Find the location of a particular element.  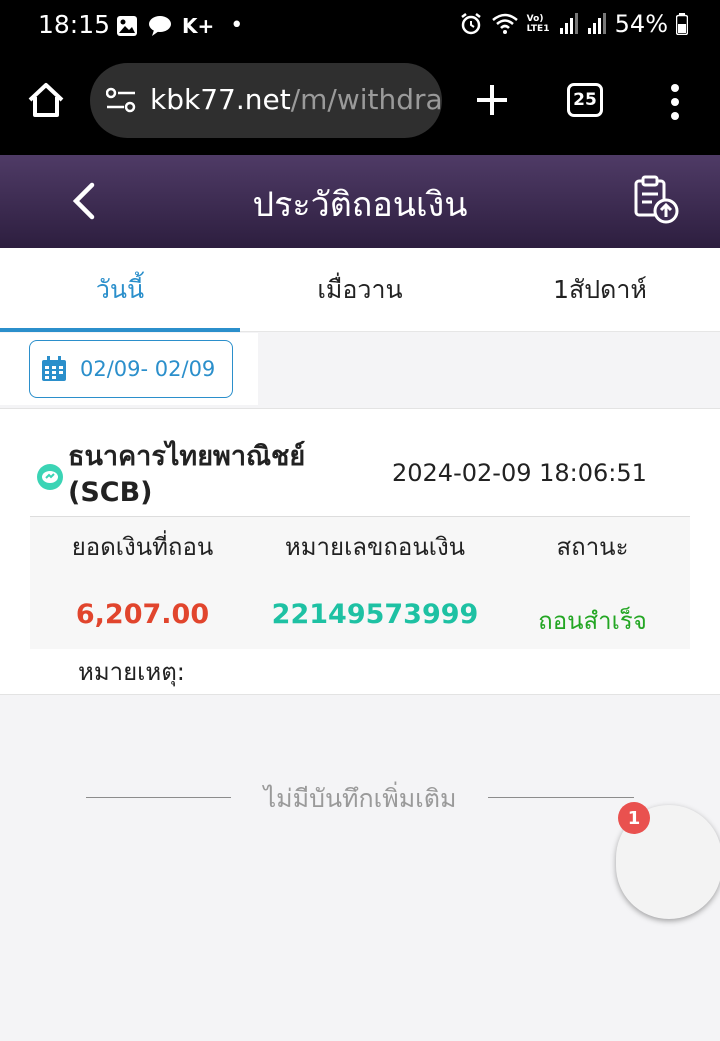

number-value: 22149573999 is located at coordinates (375, 614).